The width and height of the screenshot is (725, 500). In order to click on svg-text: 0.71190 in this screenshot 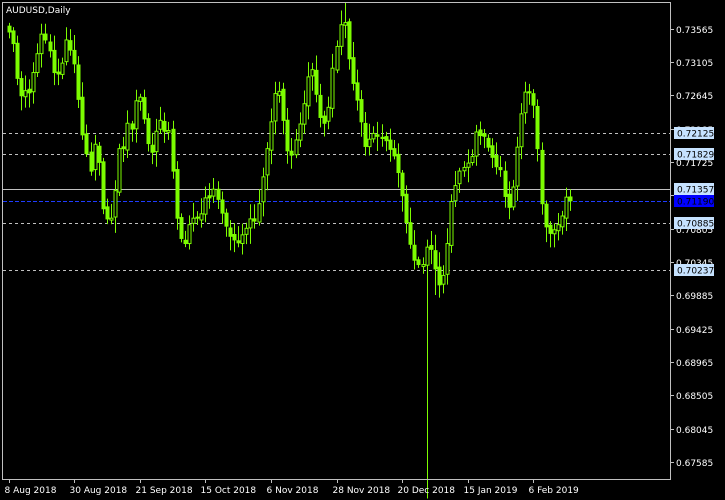, I will do `click(695, 203)`.